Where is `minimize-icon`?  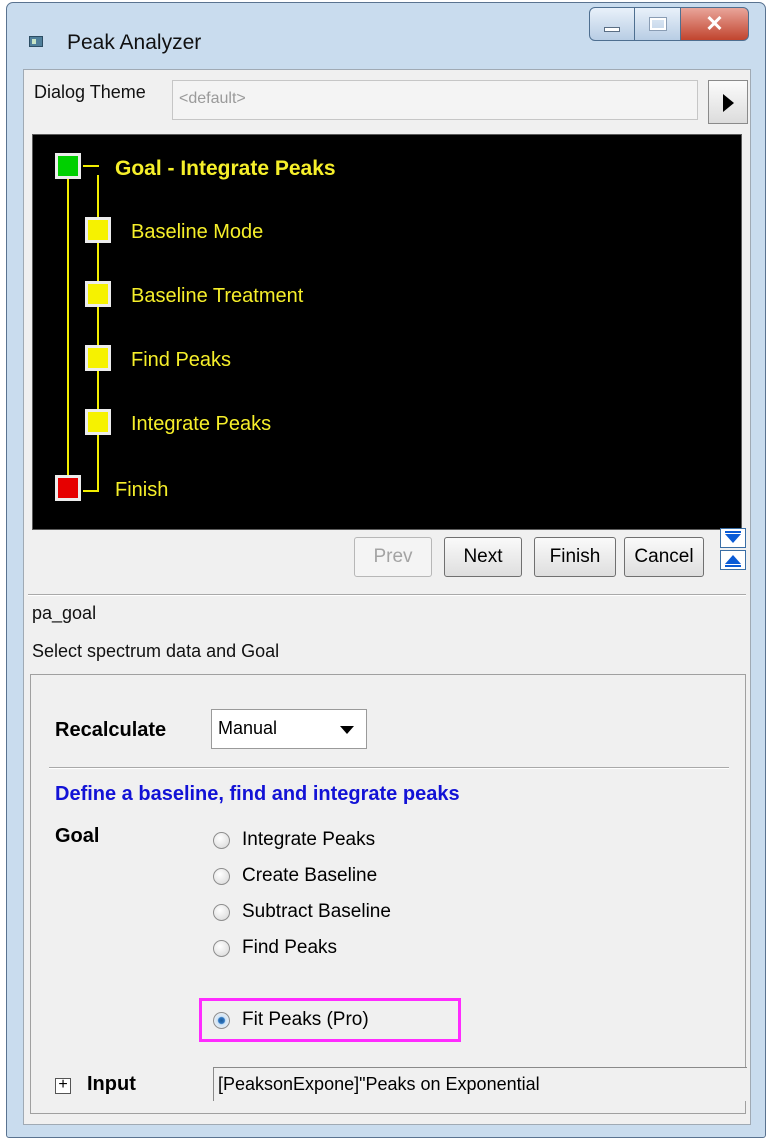
minimize-icon is located at coordinates (612, 29).